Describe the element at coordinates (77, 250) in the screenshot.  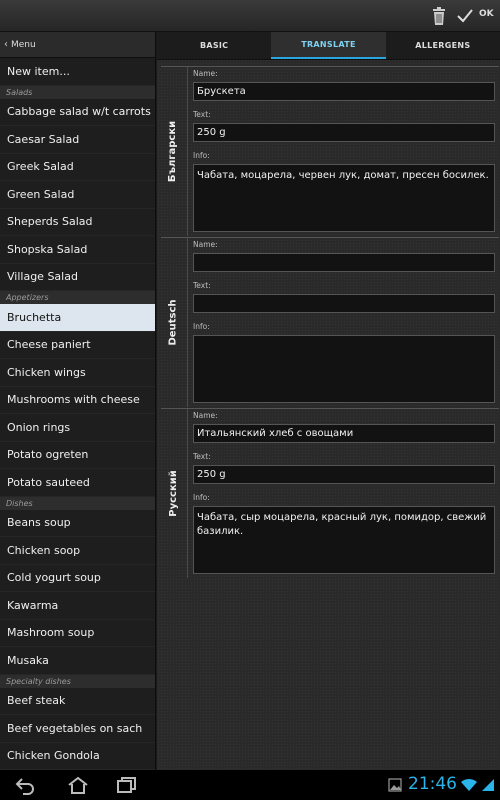
I see `list-item: Shopska Salad` at that location.